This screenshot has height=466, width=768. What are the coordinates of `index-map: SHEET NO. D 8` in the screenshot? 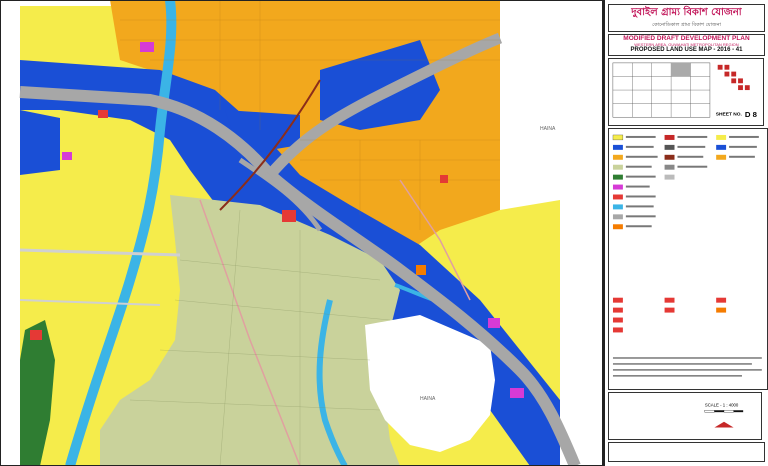 It's located at (686, 92).